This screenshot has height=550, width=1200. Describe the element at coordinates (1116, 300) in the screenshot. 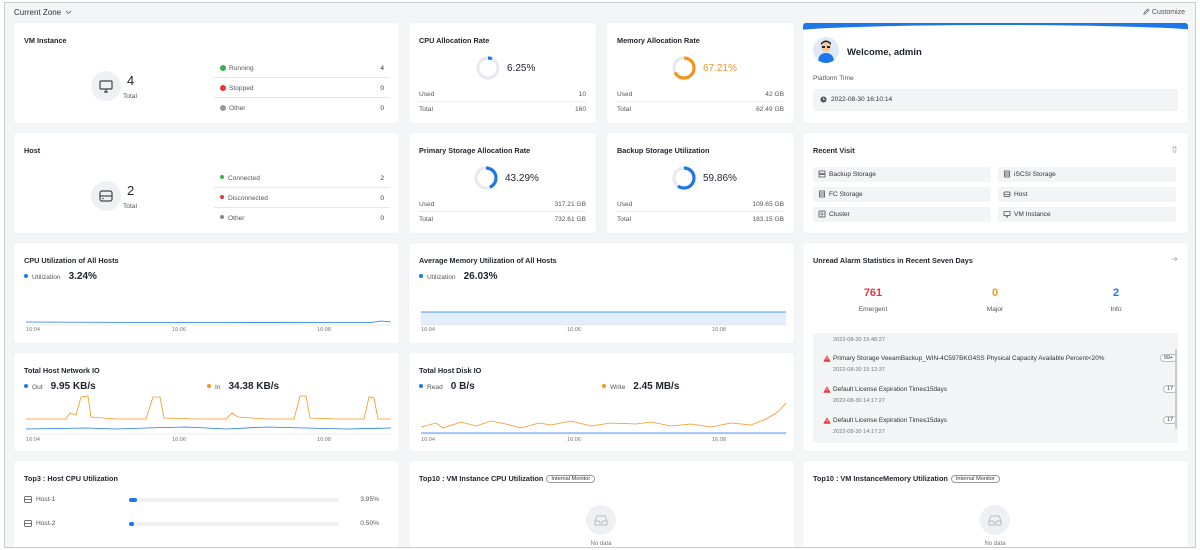

I see `alarm-stat-info: 2 Info` at that location.